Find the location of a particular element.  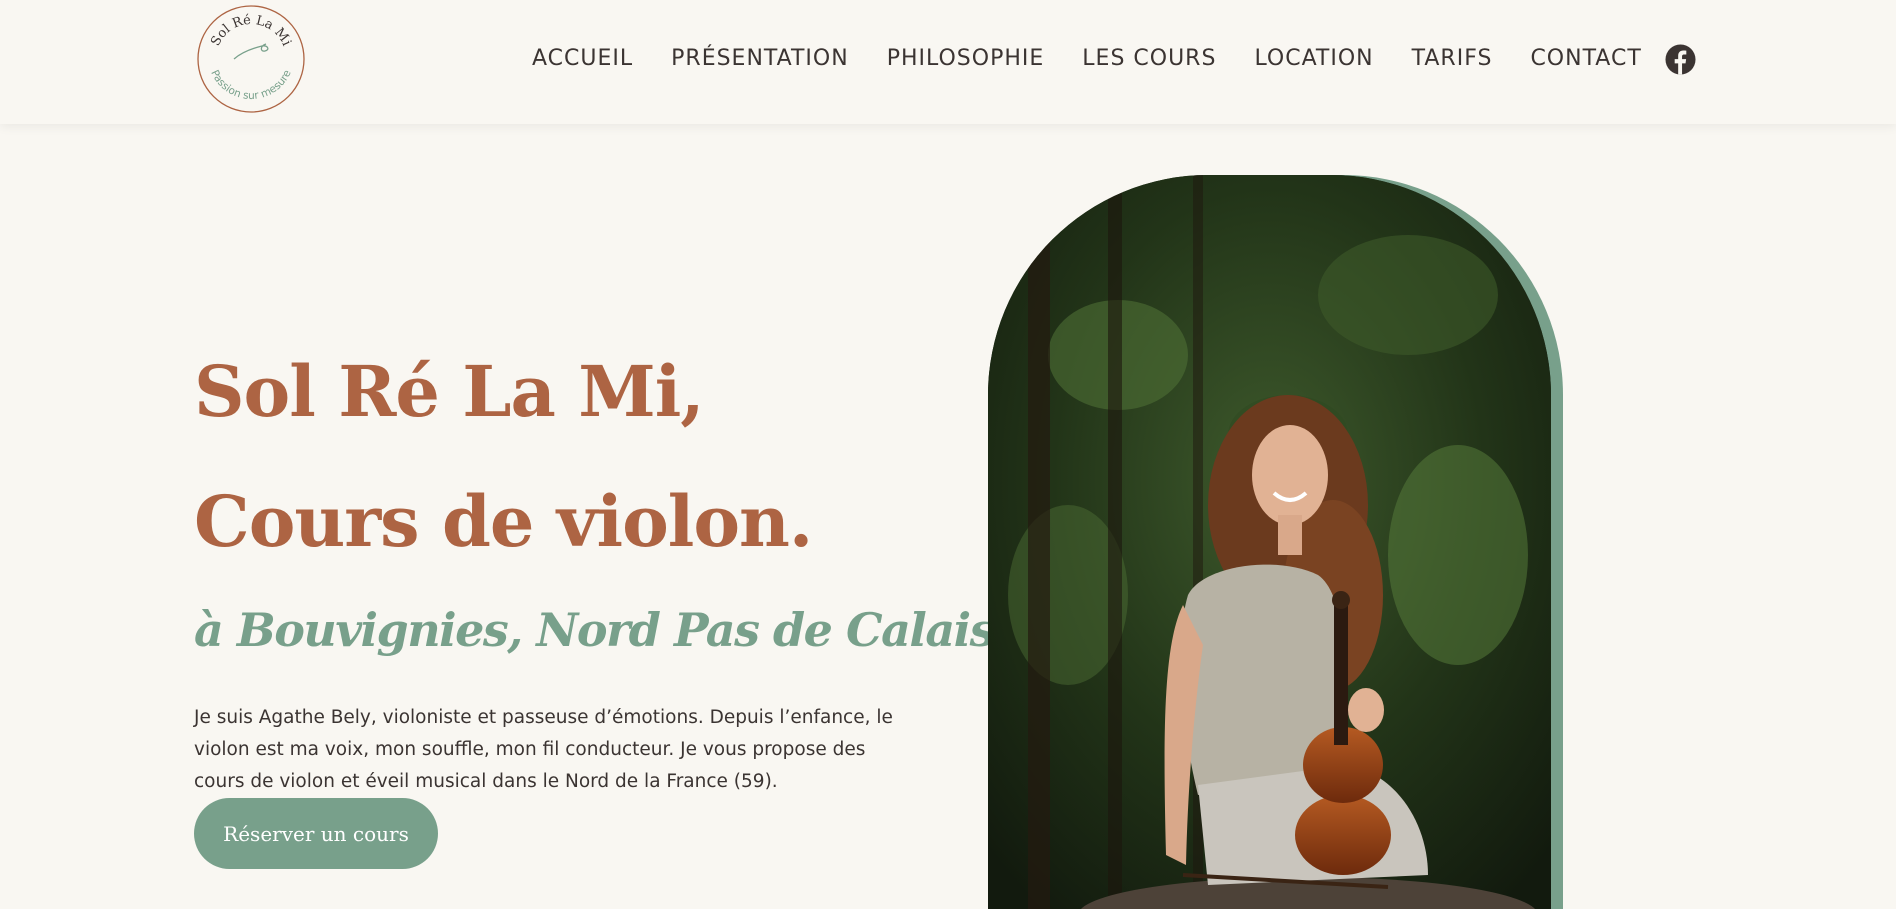

nav-location: LOCATION is located at coordinates (1313, 58).